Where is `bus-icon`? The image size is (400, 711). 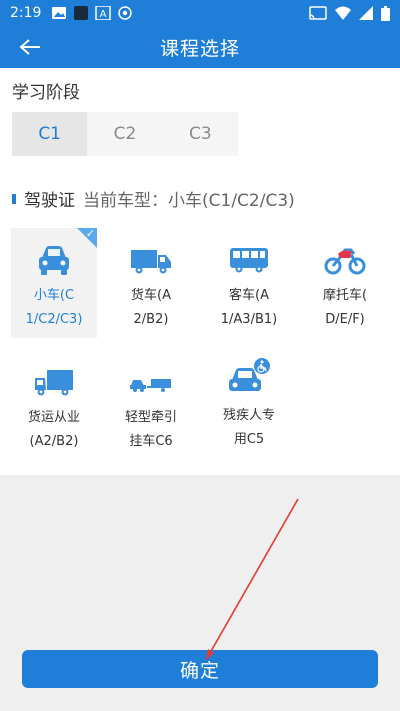
bus-icon is located at coordinates (249, 260).